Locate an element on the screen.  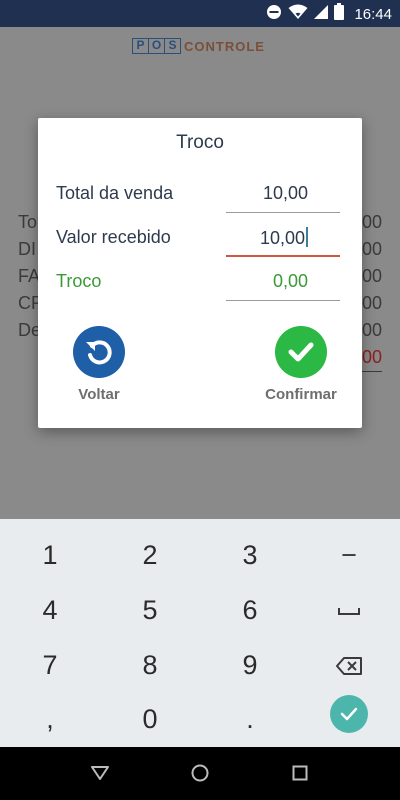
key-4: 4 is located at coordinates (50, 610).